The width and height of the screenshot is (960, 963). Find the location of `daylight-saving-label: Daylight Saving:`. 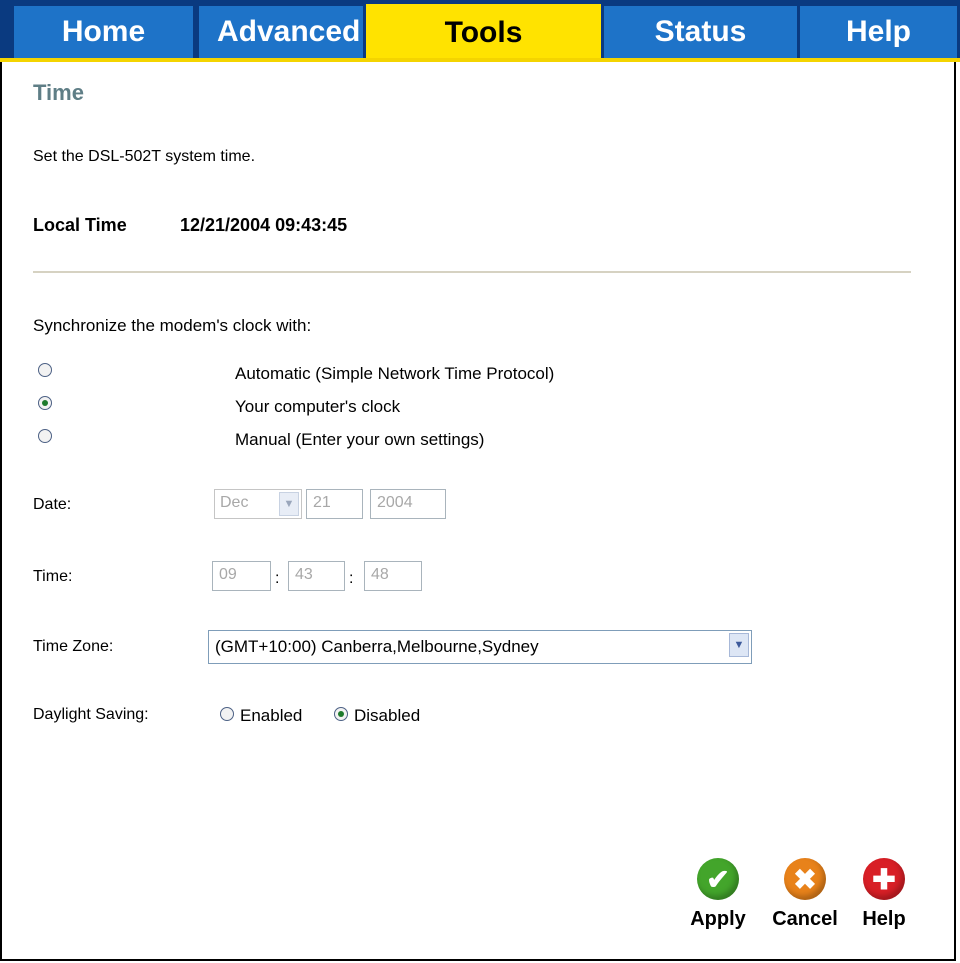

daylight-saving-label: Daylight Saving: is located at coordinates (91, 714).